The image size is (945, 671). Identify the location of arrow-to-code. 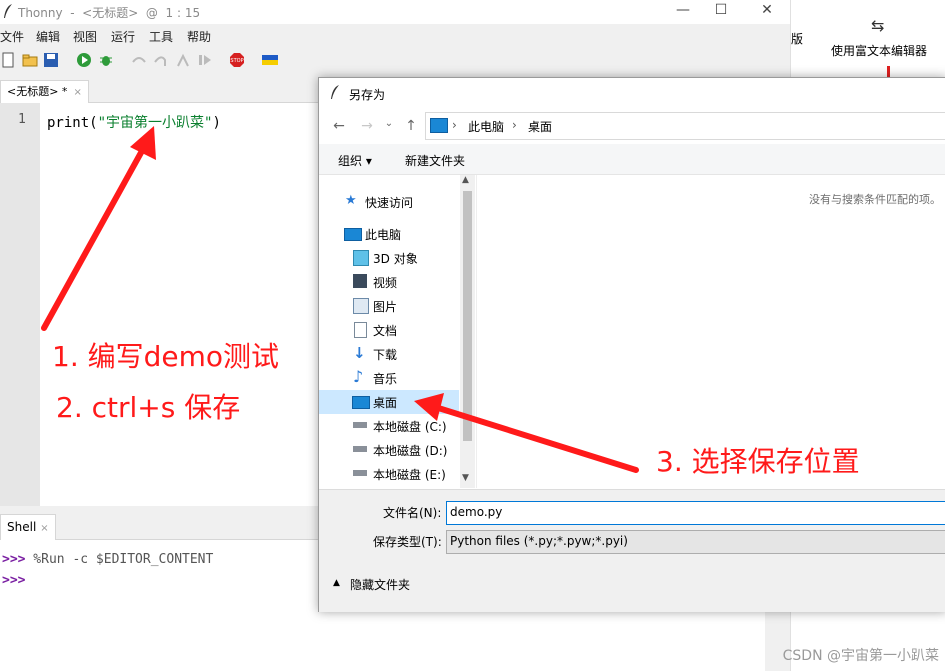
(96, 234).